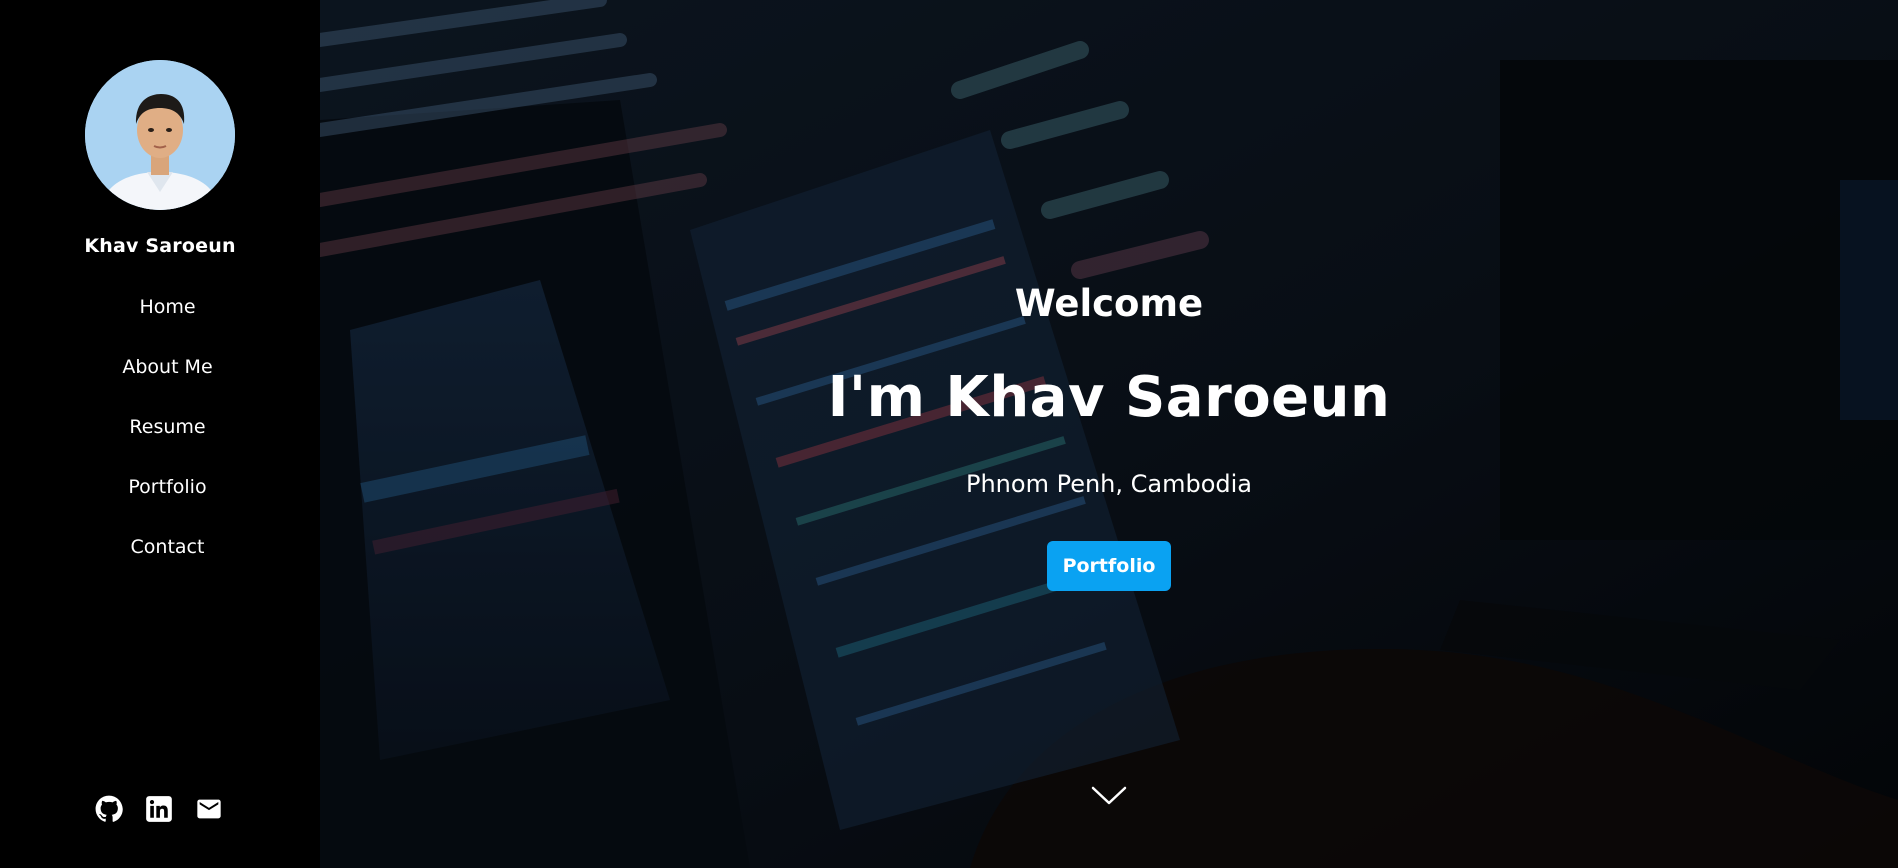 This screenshot has width=1898, height=868. What do you see at coordinates (167, 320) in the screenshot?
I see `nav-item-home: Home` at bounding box center [167, 320].